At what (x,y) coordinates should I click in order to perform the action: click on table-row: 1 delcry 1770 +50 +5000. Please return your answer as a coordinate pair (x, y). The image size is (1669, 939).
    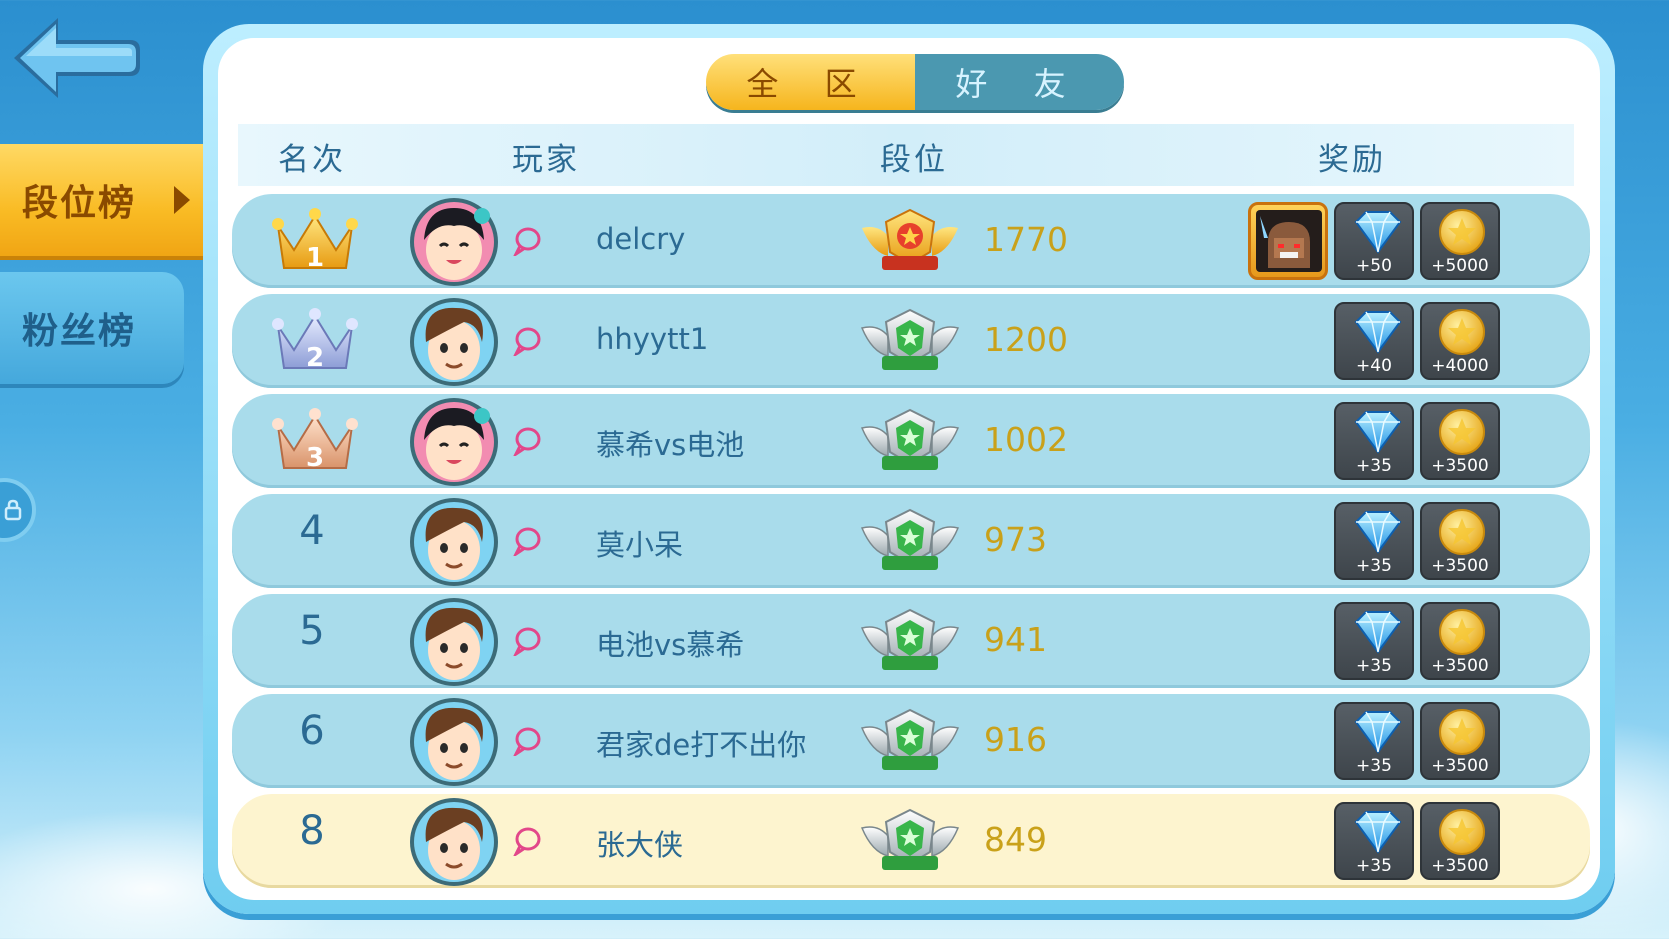
    Looking at the image, I should click on (911, 241).